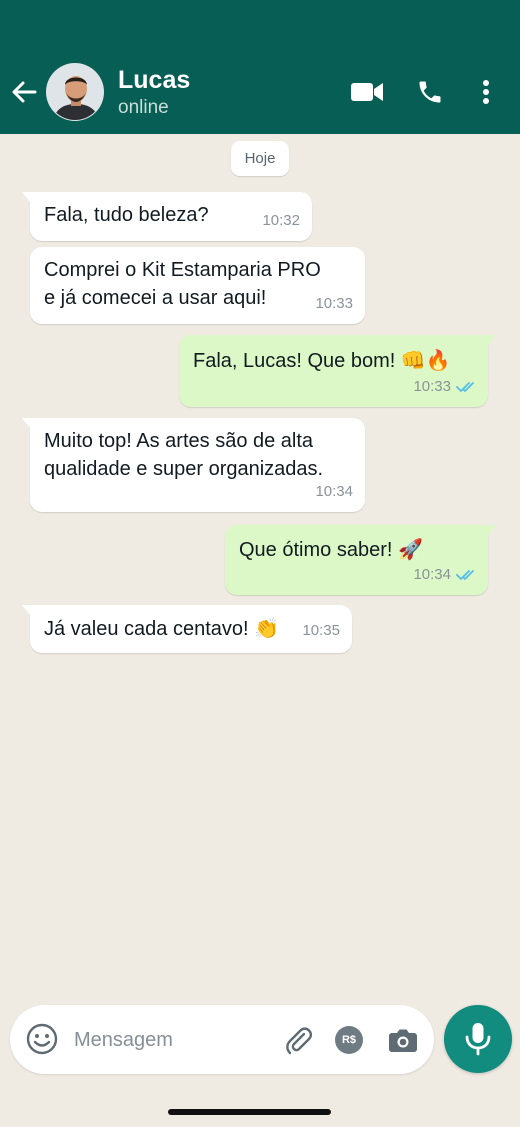 Image resolution: width=520 pixels, height=1127 pixels. I want to click on message-incoming: Já valeu cada centavo! 👏 10:35, so click(187, 629).